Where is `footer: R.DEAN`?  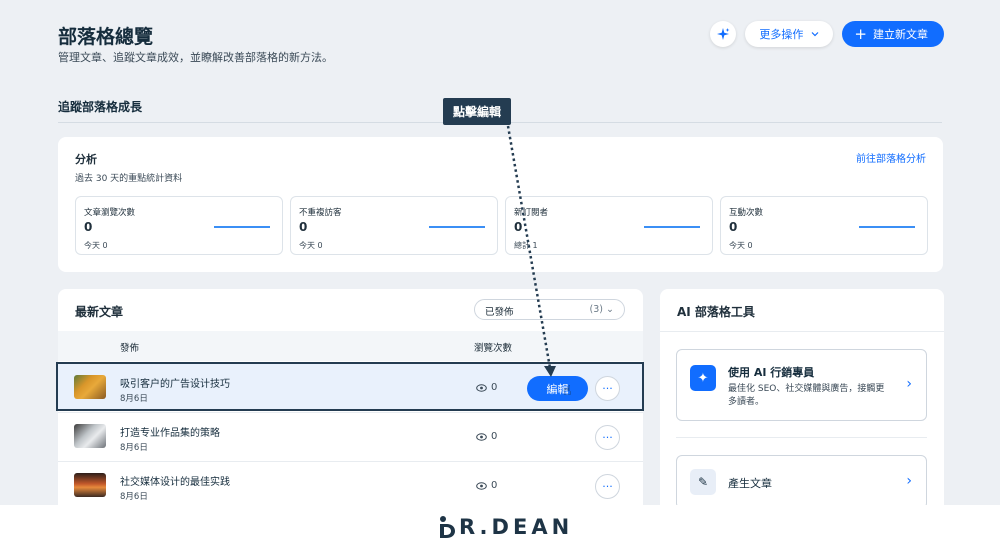
footer: R.DEAN is located at coordinates (500, 527).